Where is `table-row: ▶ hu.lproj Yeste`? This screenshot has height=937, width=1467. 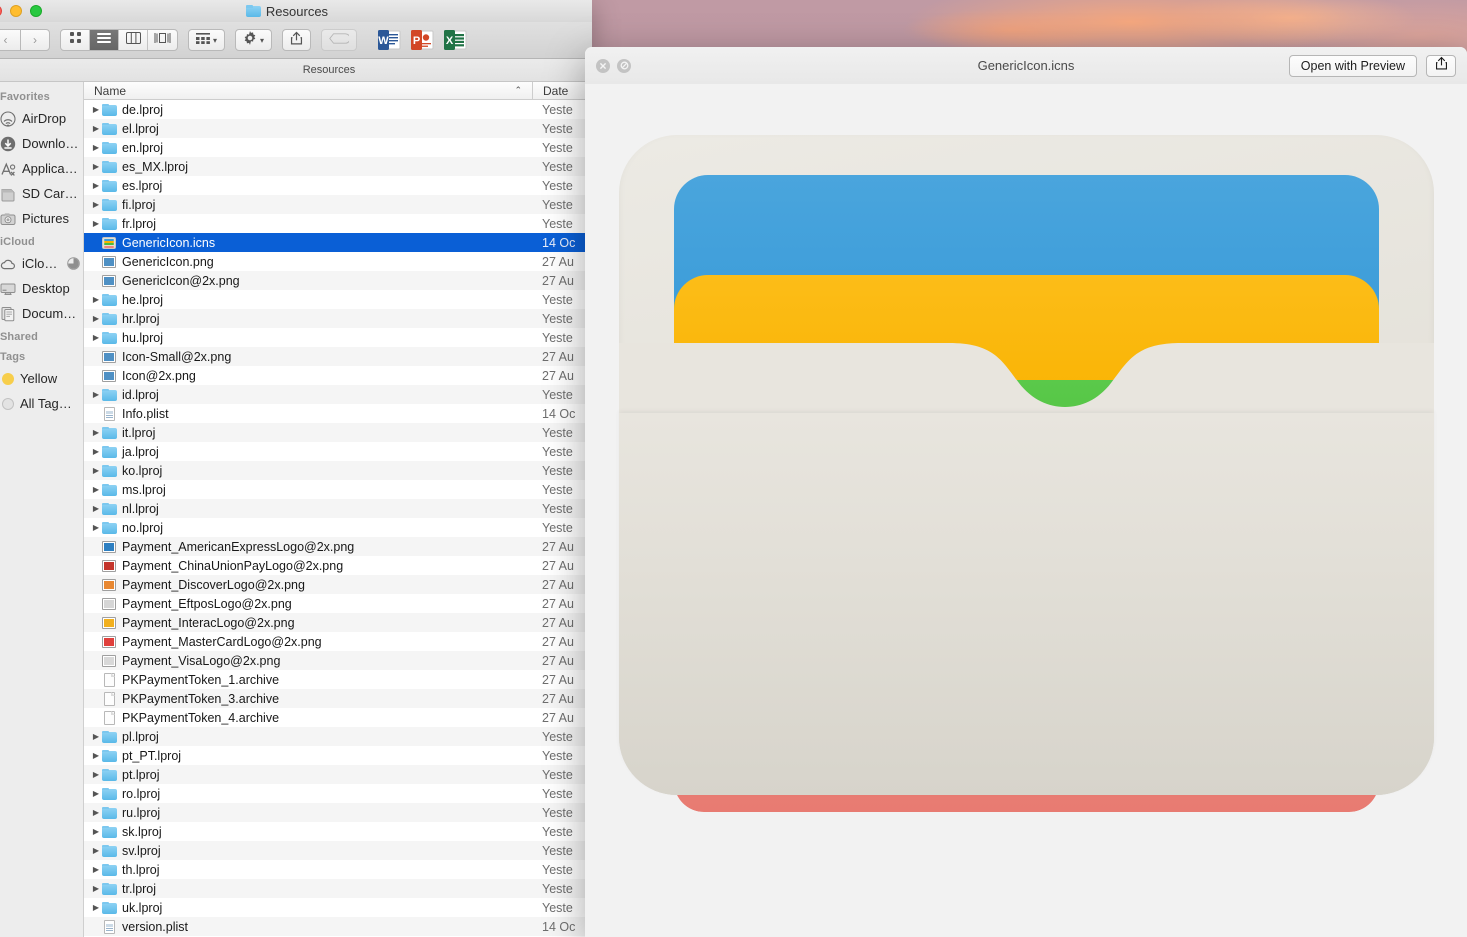
table-row: ▶ hu.lproj Yeste is located at coordinates (338, 337).